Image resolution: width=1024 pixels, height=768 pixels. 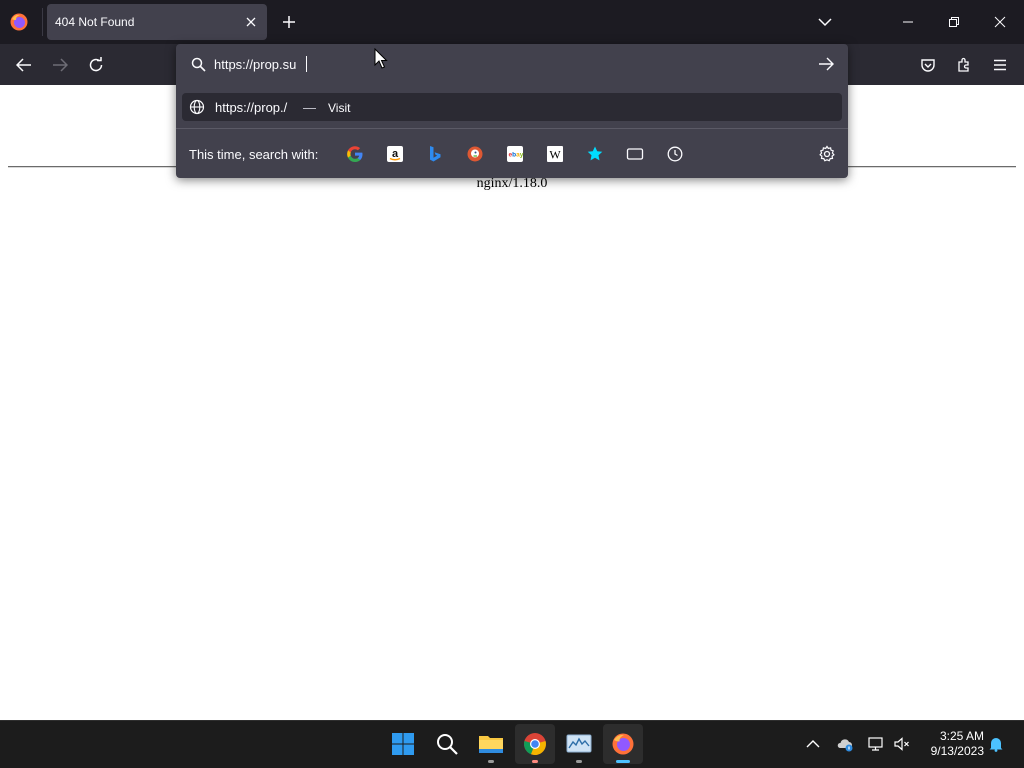 I want to click on svg-text: W, so click(x=555, y=155).